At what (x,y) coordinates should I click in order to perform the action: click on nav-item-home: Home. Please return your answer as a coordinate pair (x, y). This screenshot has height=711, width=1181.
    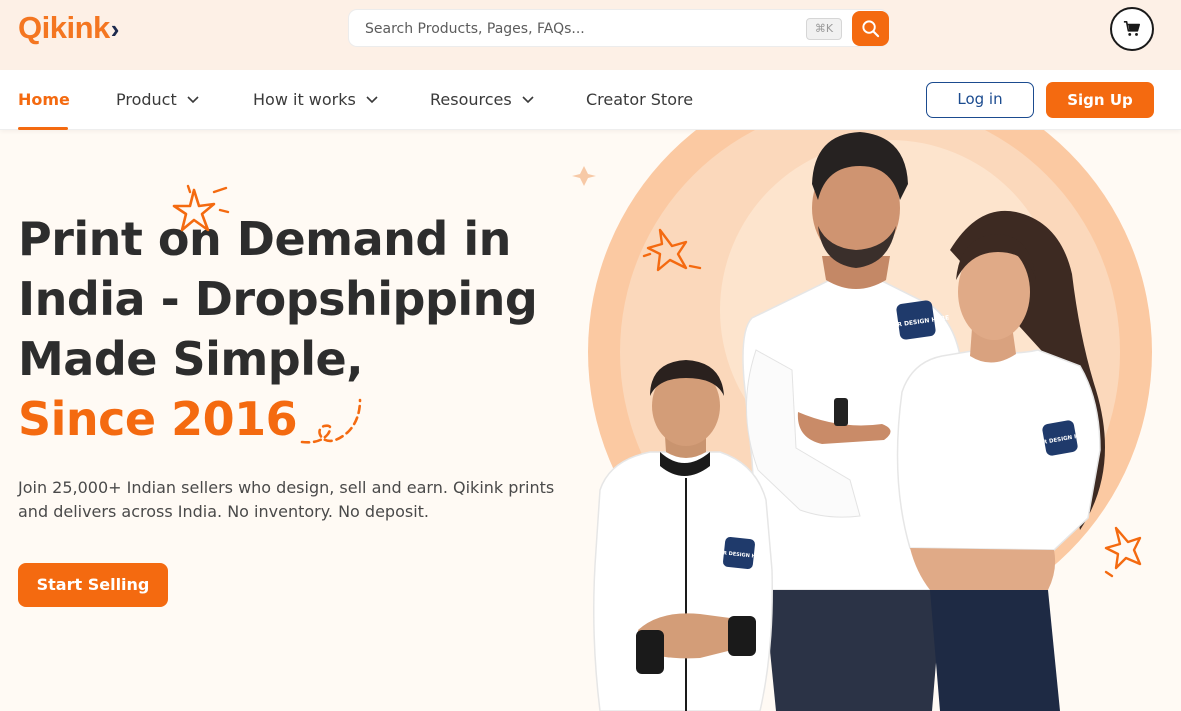
    Looking at the image, I should click on (44, 99).